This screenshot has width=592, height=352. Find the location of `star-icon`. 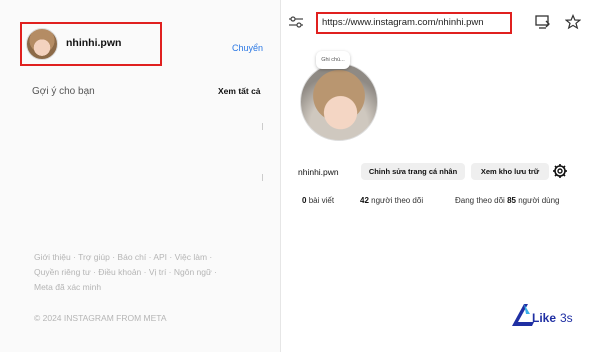

star-icon is located at coordinates (573, 22).